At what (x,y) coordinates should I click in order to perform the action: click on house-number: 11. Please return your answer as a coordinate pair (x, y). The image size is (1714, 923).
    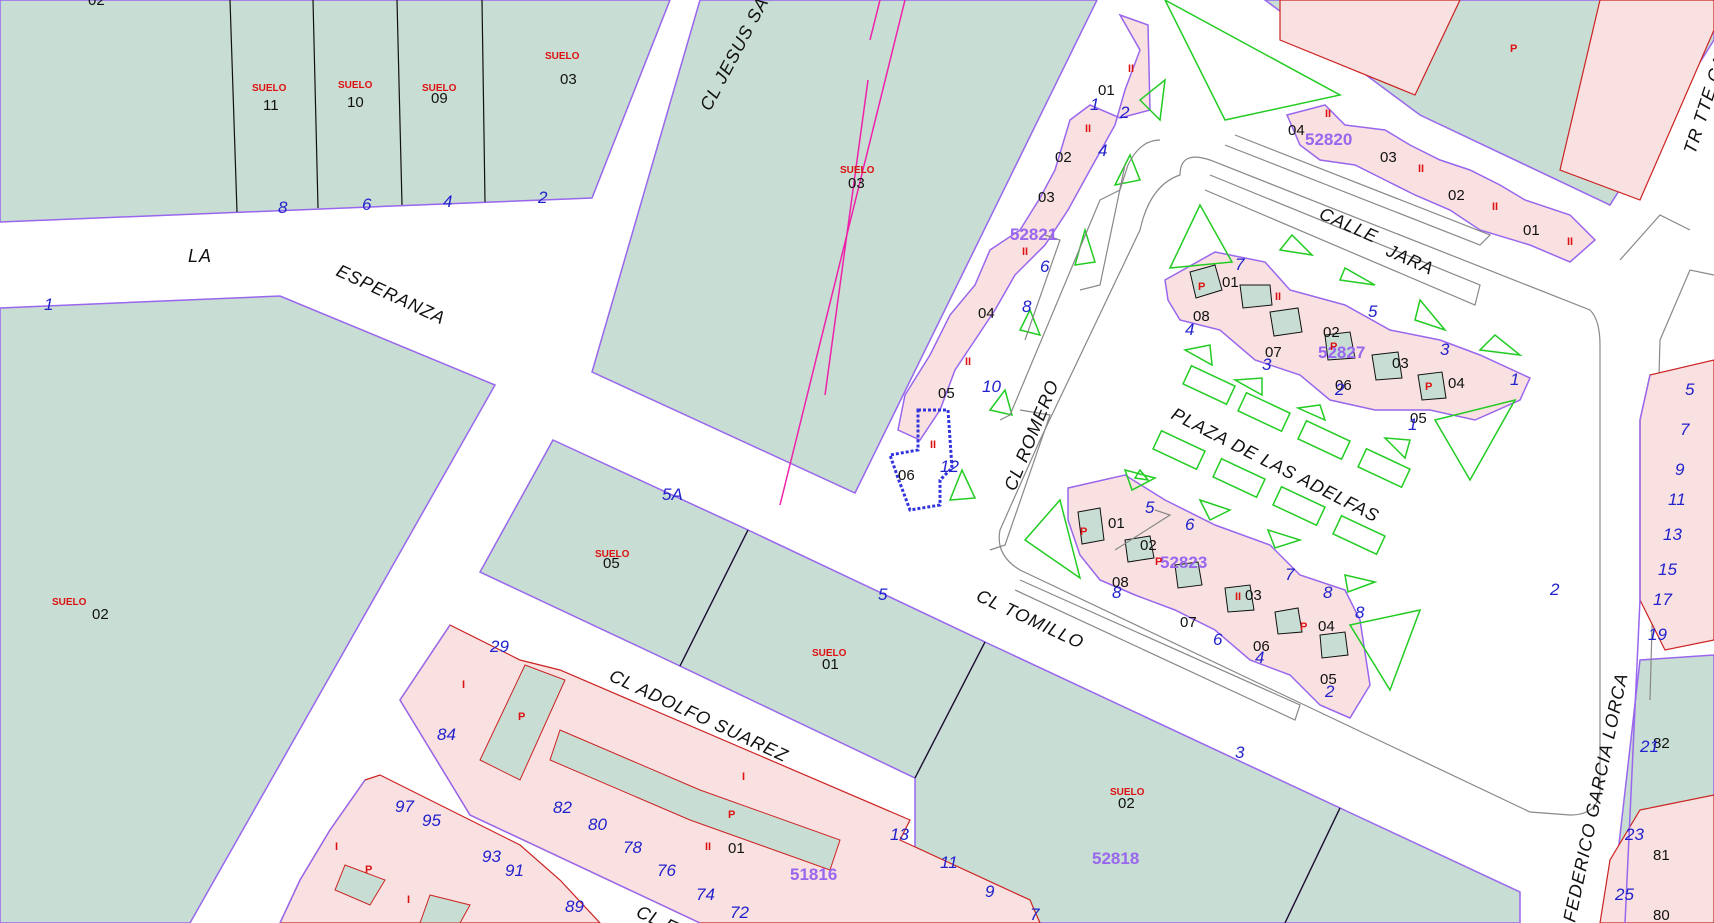
    Looking at the image, I should click on (949, 862).